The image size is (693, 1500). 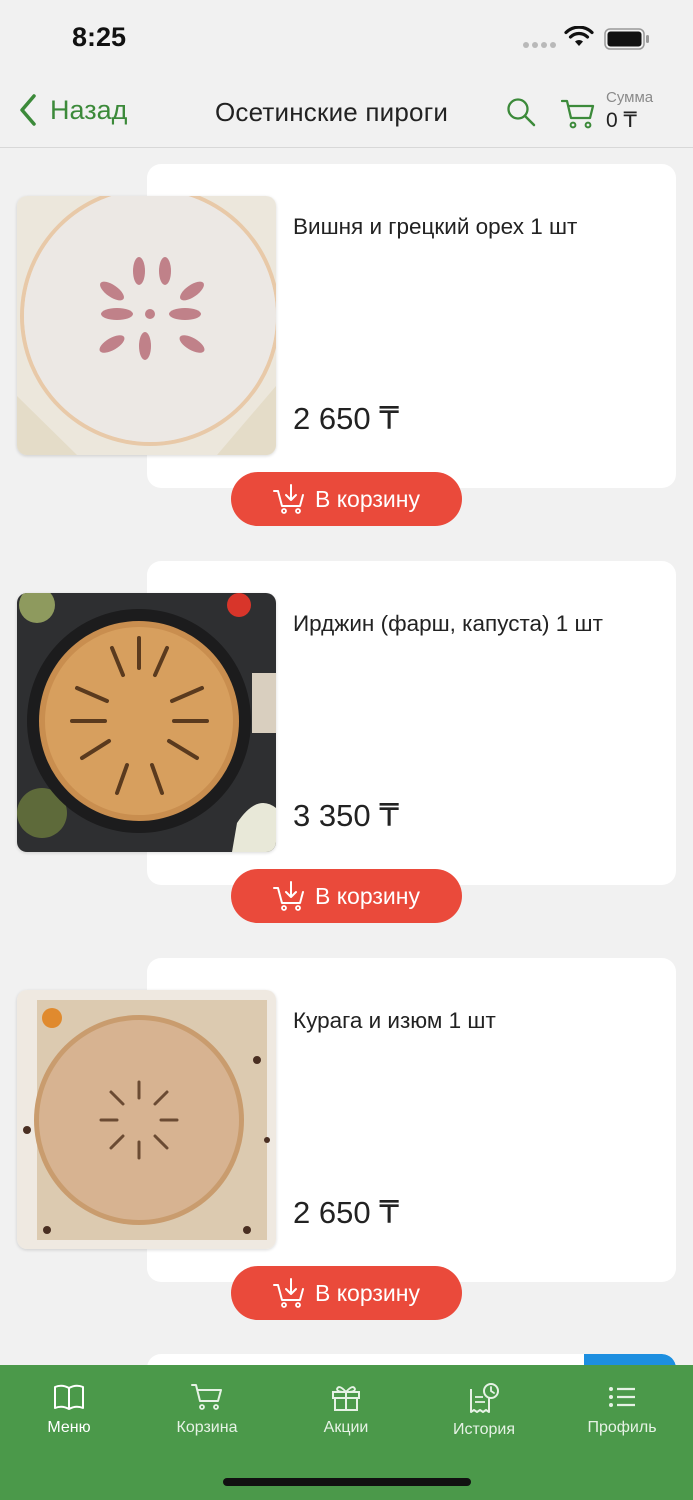 I want to click on product-price: 3 350 ₸, so click(x=346, y=815).